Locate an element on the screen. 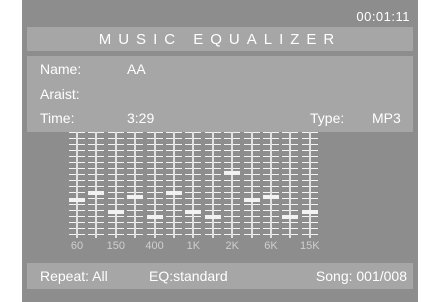 This screenshot has height=302, width=434. name-value: AA is located at coordinates (136, 69).